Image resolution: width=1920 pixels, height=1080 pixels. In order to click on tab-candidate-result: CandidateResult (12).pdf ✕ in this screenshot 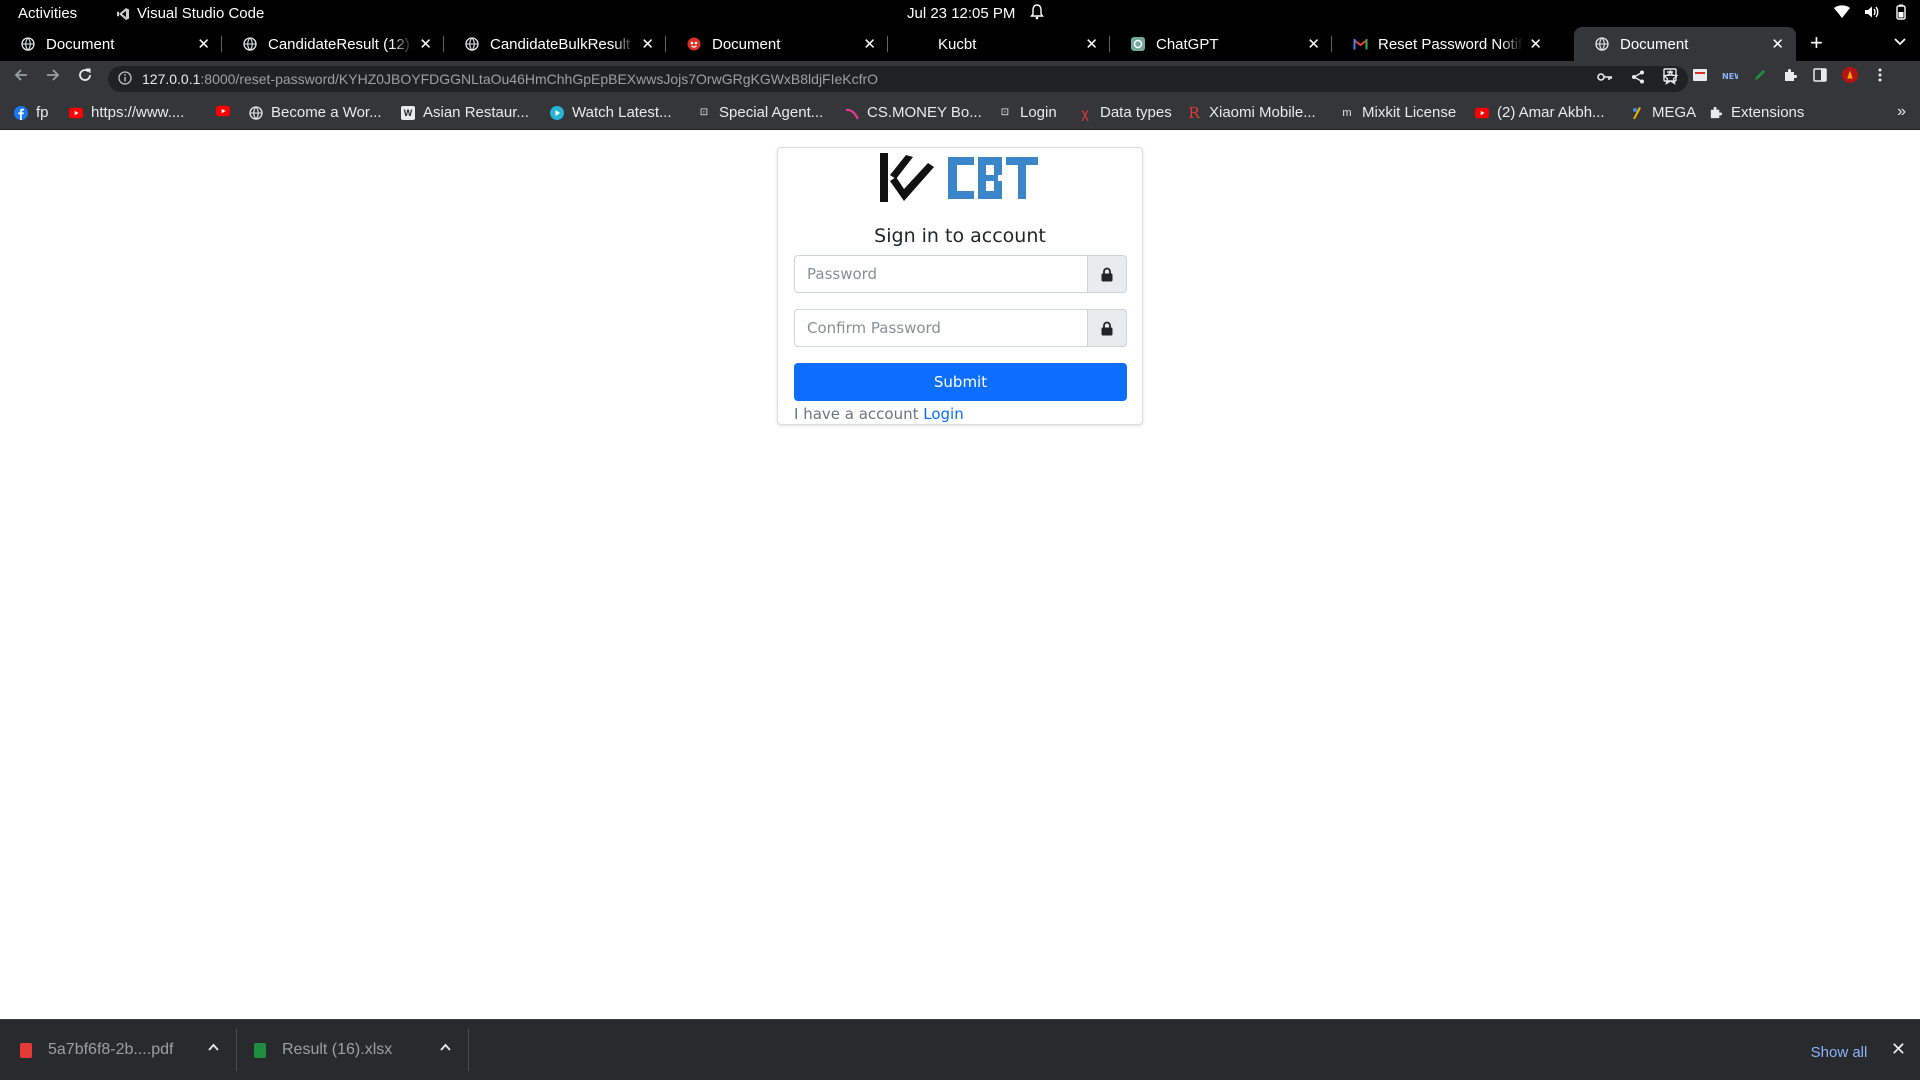, I will do `click(333, 44)`.